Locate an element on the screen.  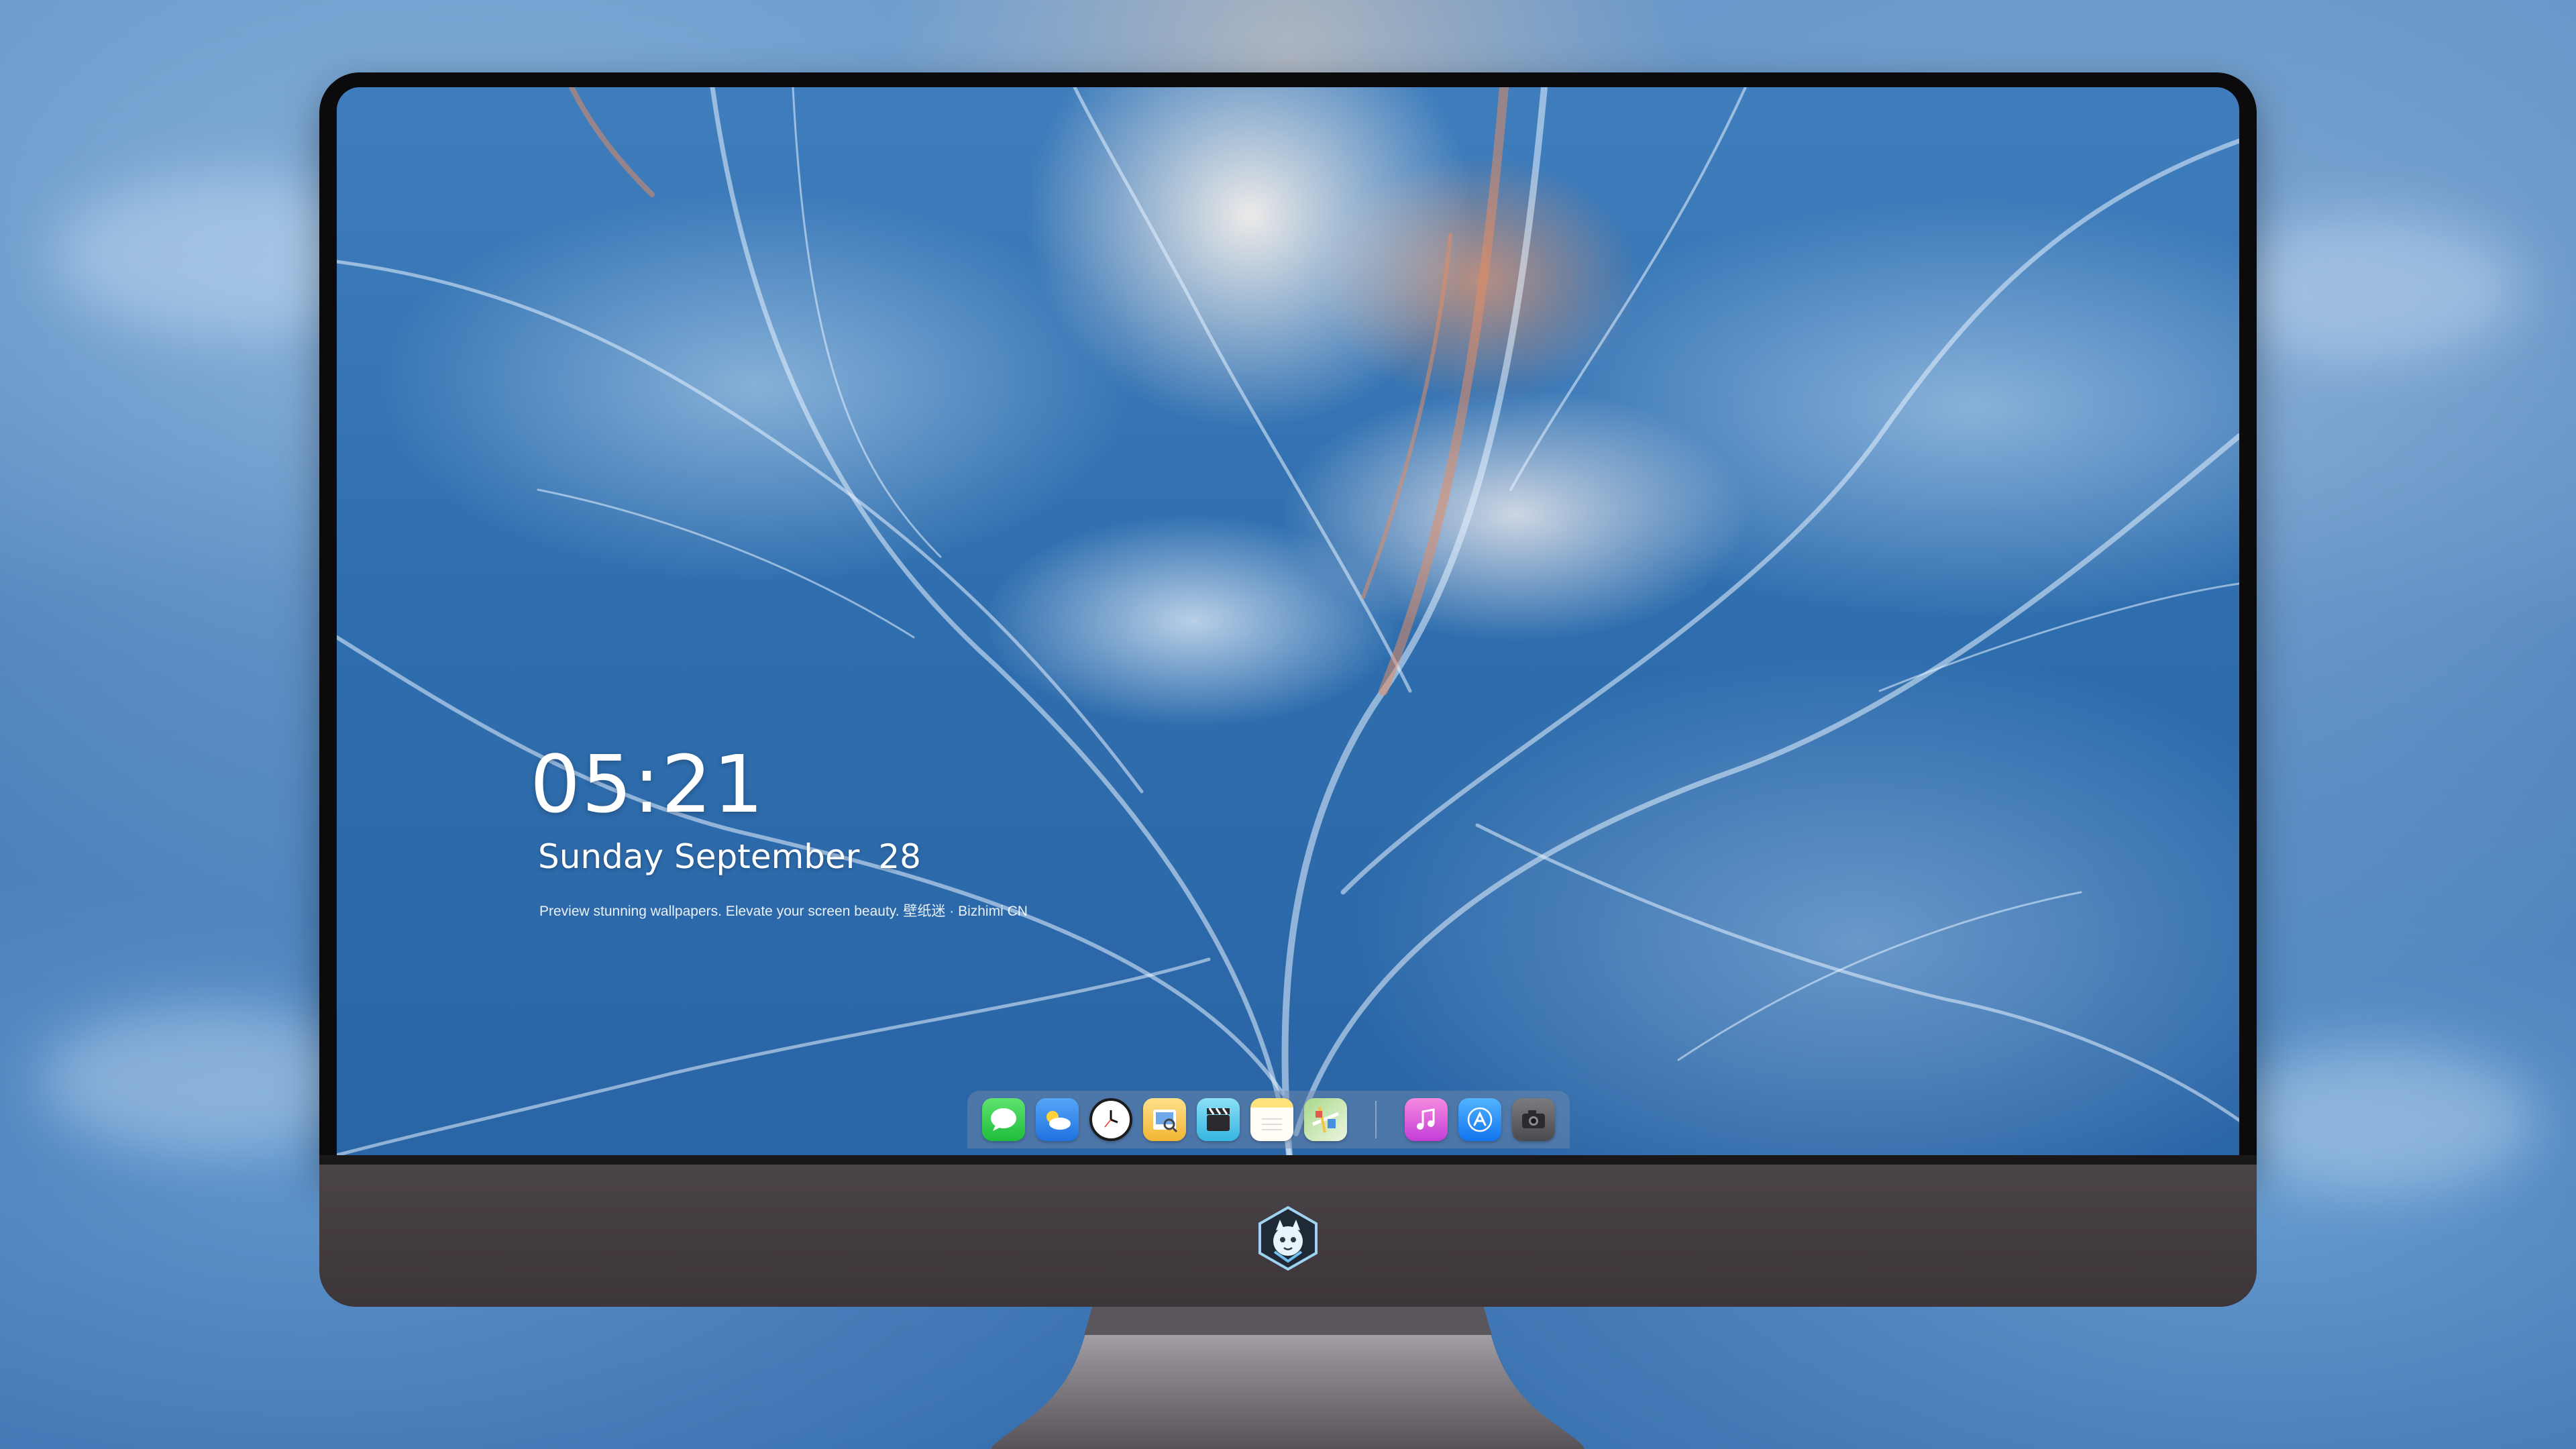
notes-icon is located at coordinates (1271, 1119).